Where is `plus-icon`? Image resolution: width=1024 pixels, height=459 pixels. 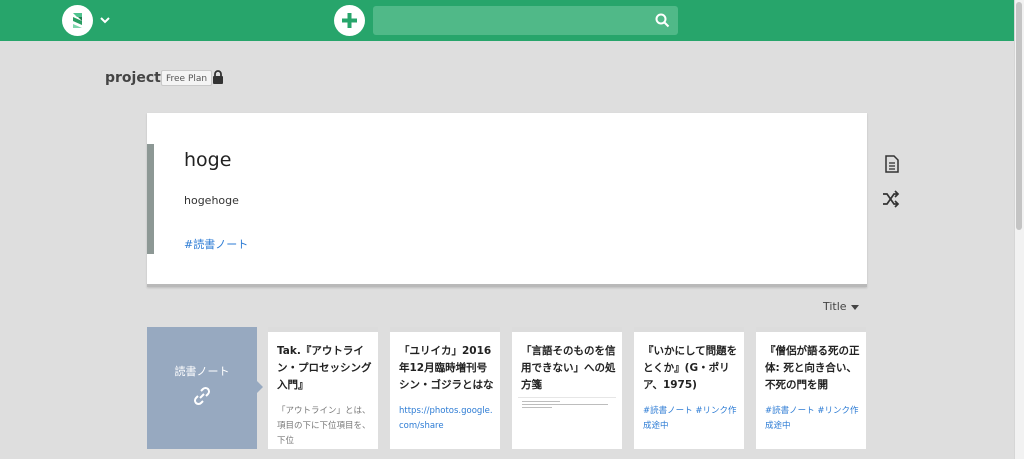
plus-icon is located at coordinates (349, 20).